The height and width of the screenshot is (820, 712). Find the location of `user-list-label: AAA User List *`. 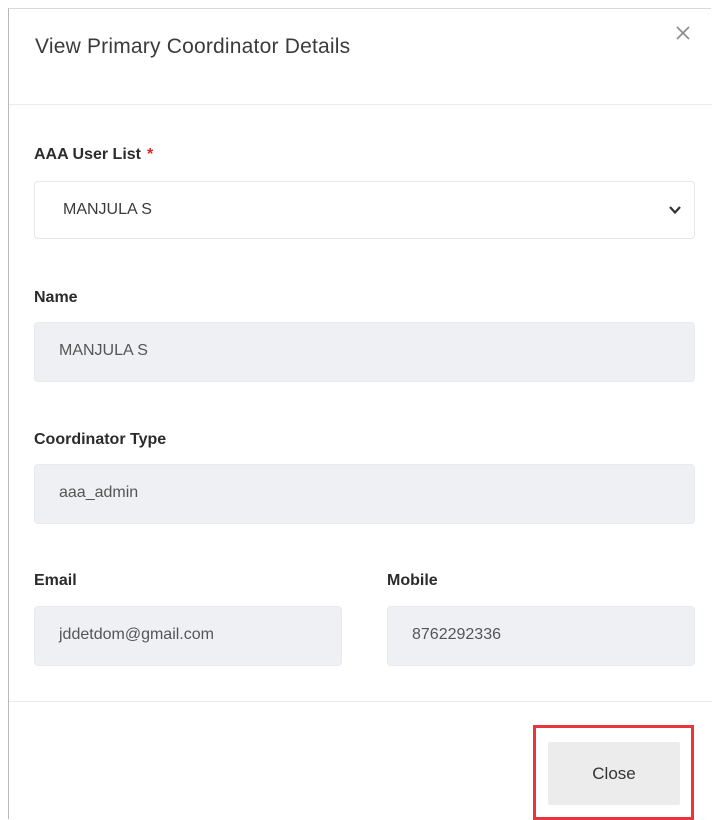

user-list-label: AAA User List * is located at coordinates (93, 155).